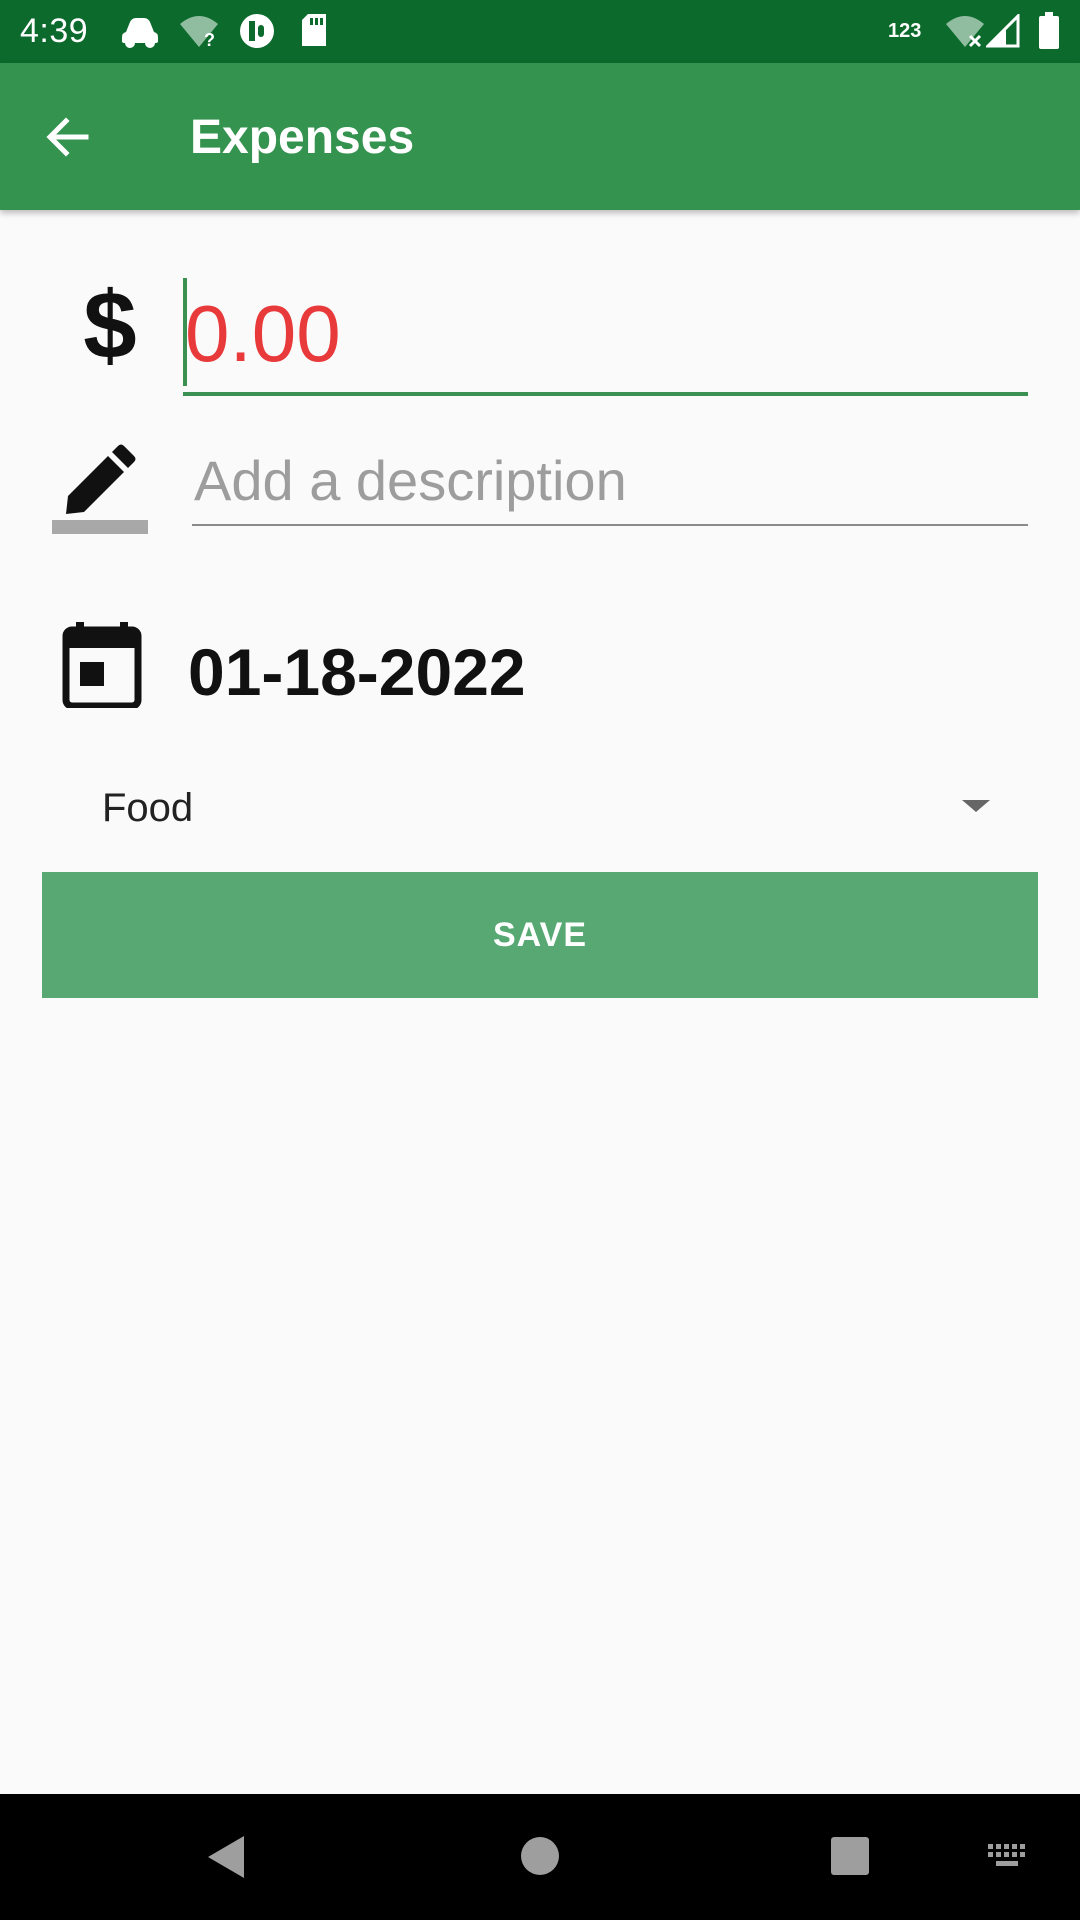  What do you see at coordinates (905, 31) in the screenshot?
I see `network-type-label: 123` at bounding box center [905, 31].